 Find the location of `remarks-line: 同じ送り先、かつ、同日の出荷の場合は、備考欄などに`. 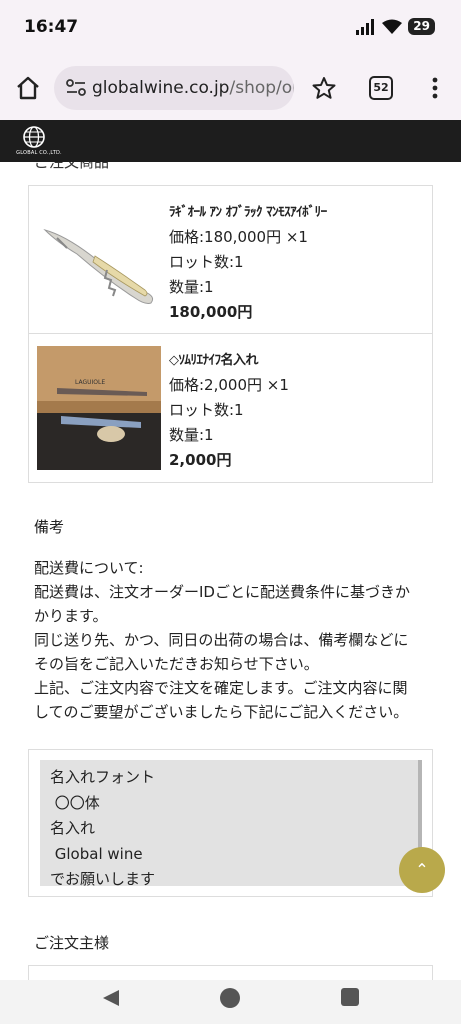

remarks-line: 同じ送り先、かつ、同日の出荷の場合は、備考欄などに is located at coordinates (221, 640).